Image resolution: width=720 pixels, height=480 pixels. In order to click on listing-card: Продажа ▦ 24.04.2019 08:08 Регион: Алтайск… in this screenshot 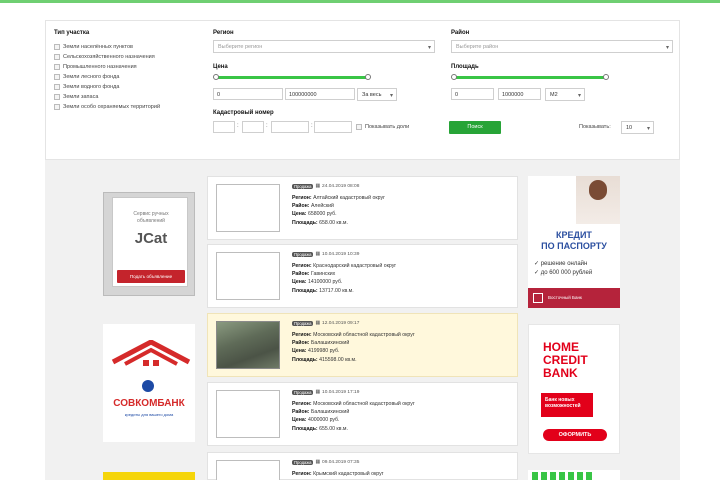, I will do `click(362, 208)`.